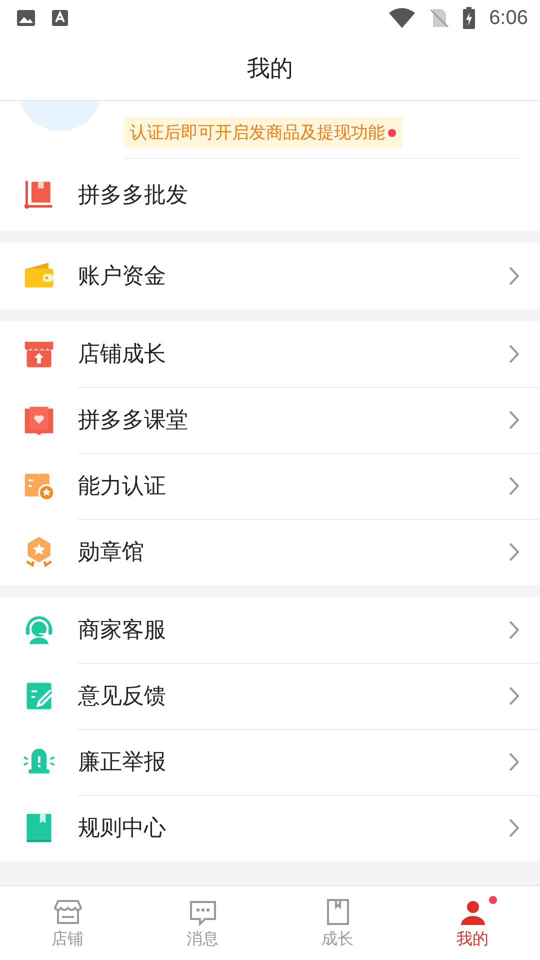 This screenshot has width=540, height=960. What do you see at coordinates (270, 195) in the screenshot?
I see `menu-item: 拼多多批发` at bounding box center [270, 195].